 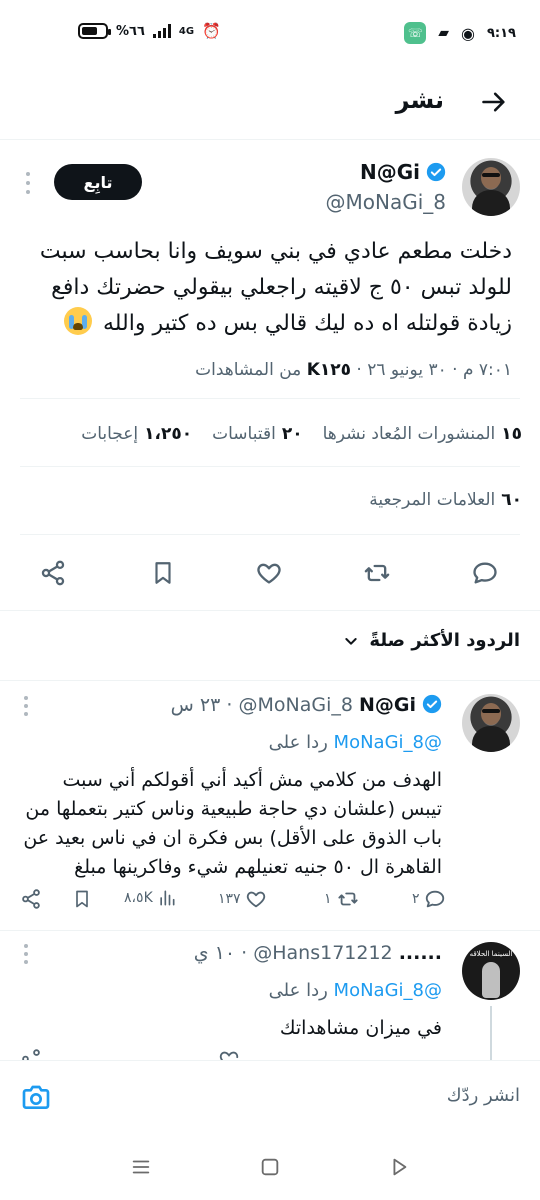 I want to click on quotes-label: اقتباسات, so click(x=244, y=434).